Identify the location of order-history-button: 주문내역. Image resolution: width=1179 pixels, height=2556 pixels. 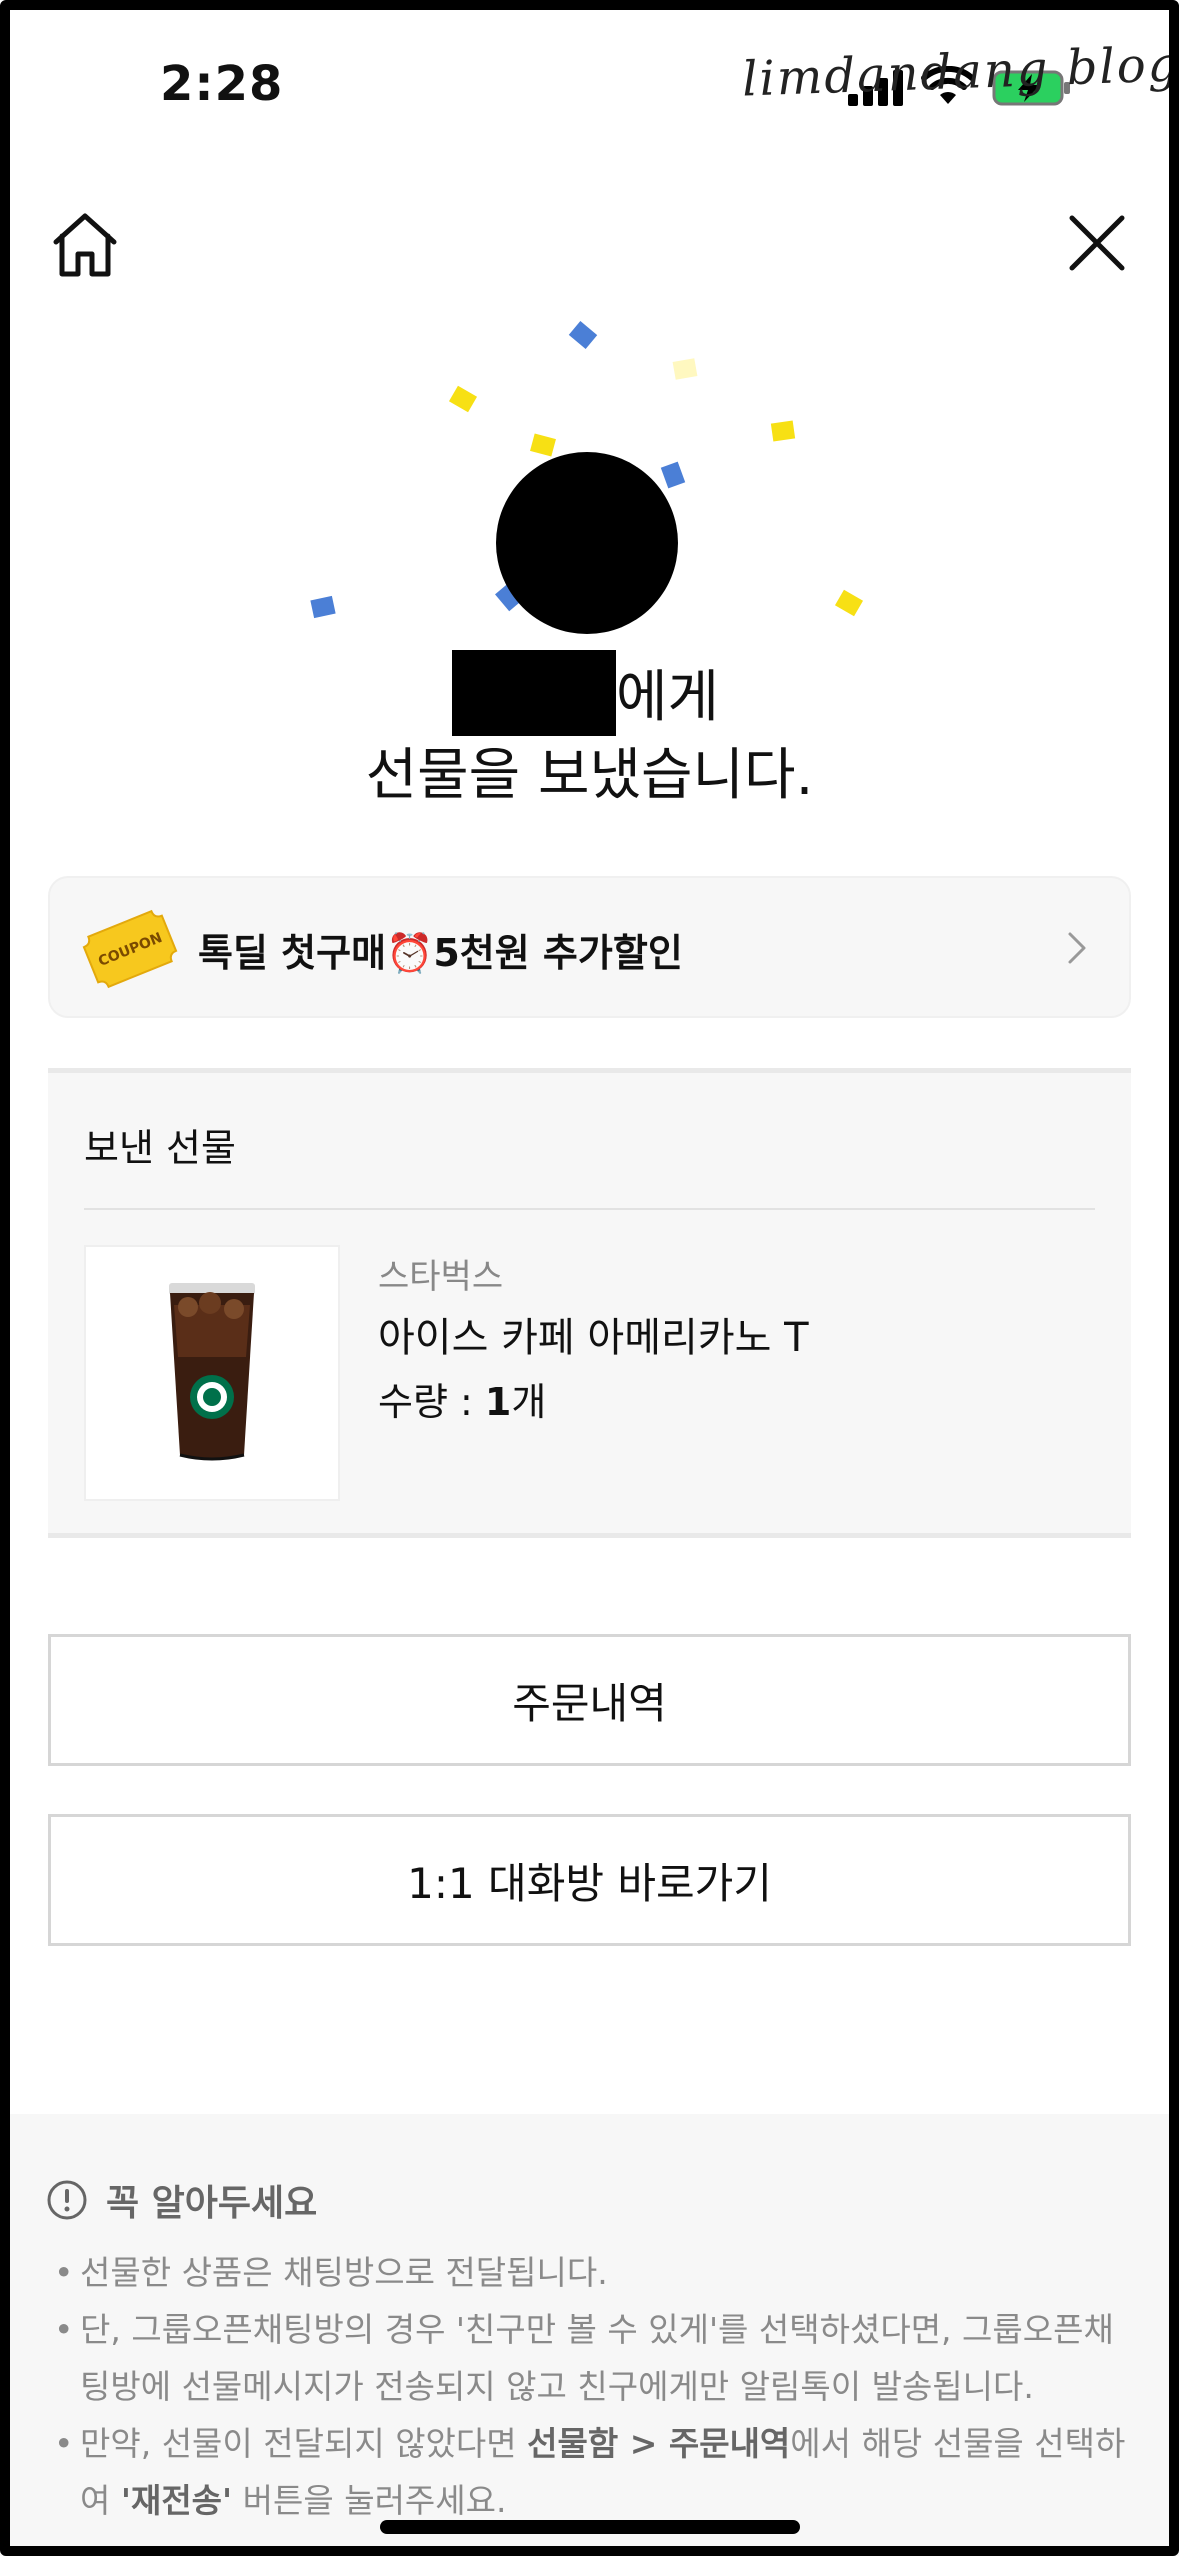
(589, 1700).